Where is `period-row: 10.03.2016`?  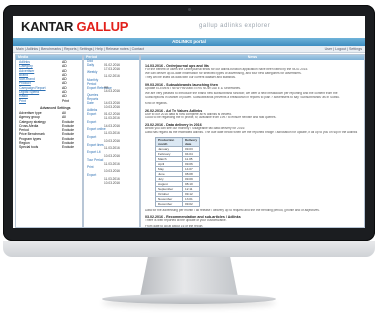
period-row: 10.03.2016 is located at coordinates (111, 183).